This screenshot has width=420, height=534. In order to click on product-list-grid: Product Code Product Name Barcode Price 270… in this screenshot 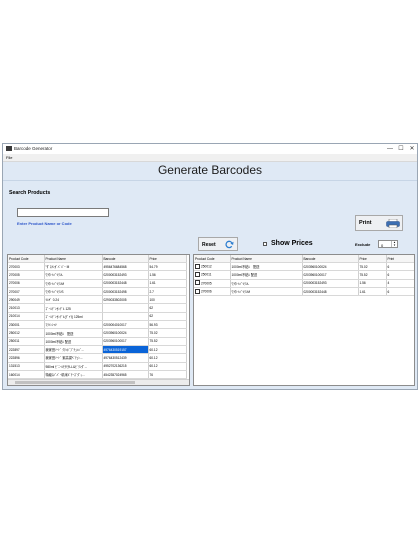, I will do `click(98, 320)`.